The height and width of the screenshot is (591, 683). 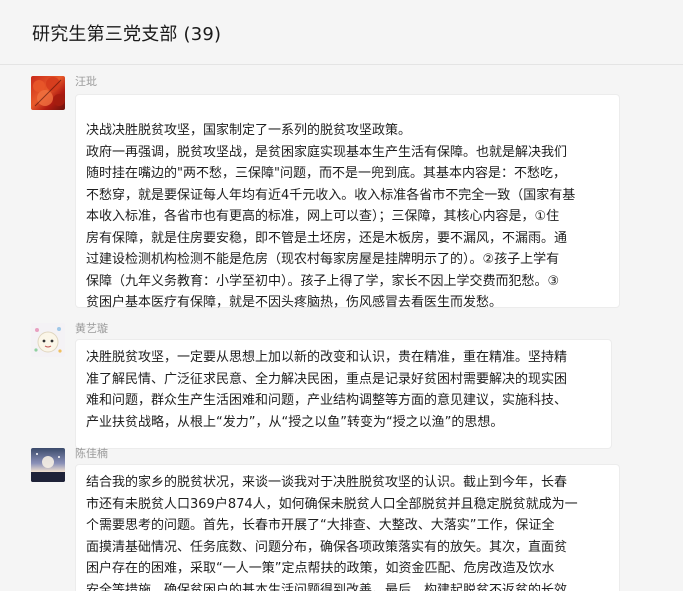 What do you see at coordinates (48, 465) in the screenshot?
I see `night-sky-avatar` at bounding box center [48, 465].